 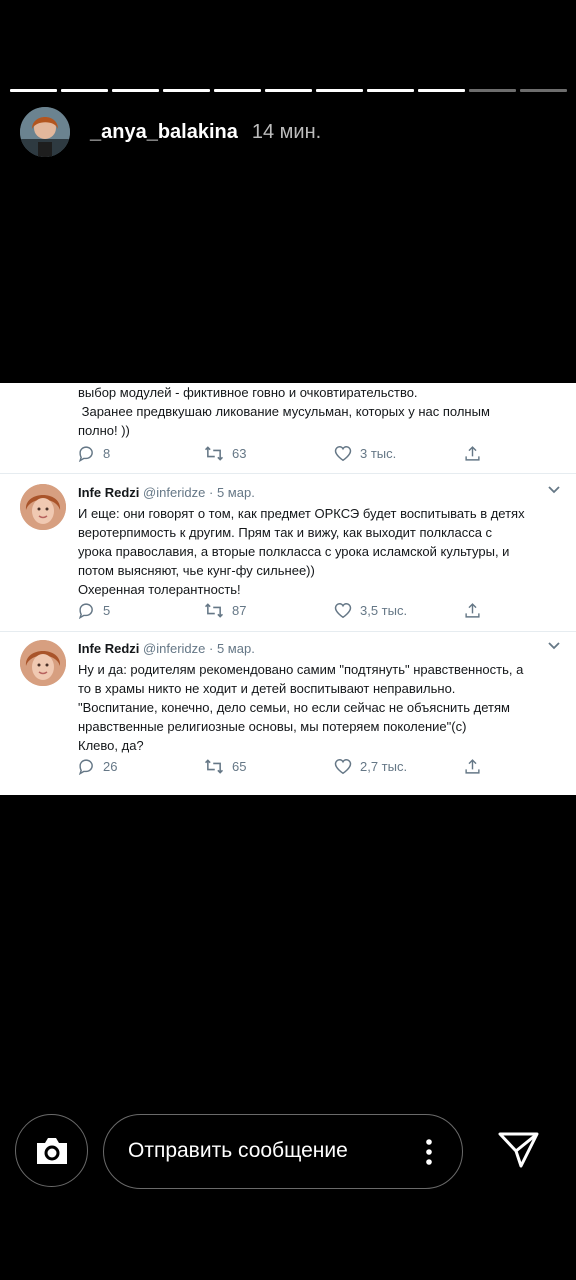 What do you see at coordinates (384, 610) in the screenshot?
I see `like-count: 3,5 тыс.` at bounding box center [384, 610].